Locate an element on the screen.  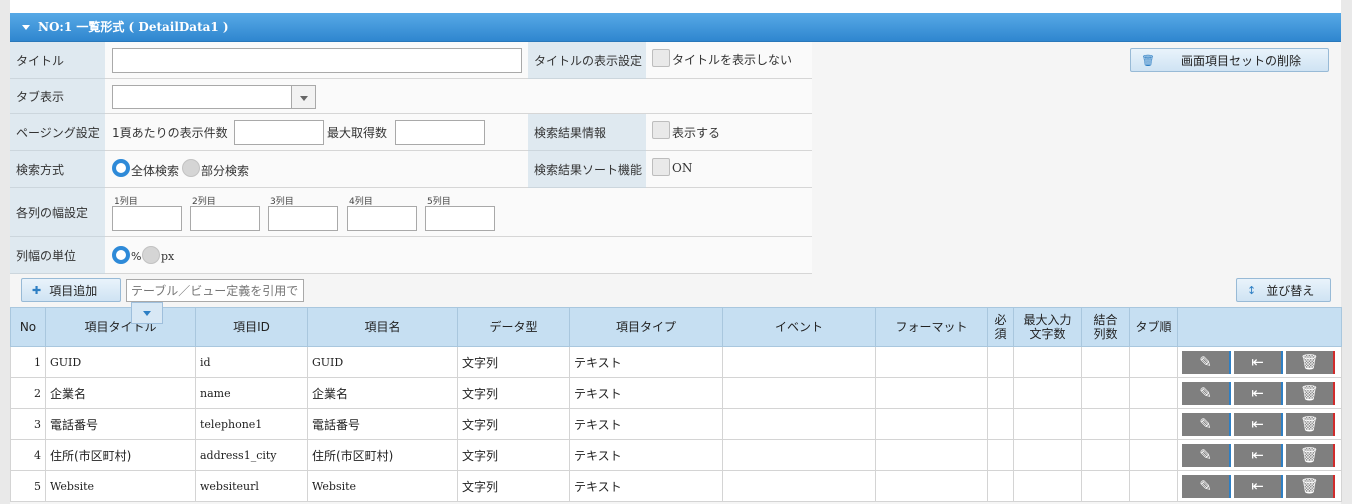
row-item-name: 電話番号 is located at coordinates (382, 424).